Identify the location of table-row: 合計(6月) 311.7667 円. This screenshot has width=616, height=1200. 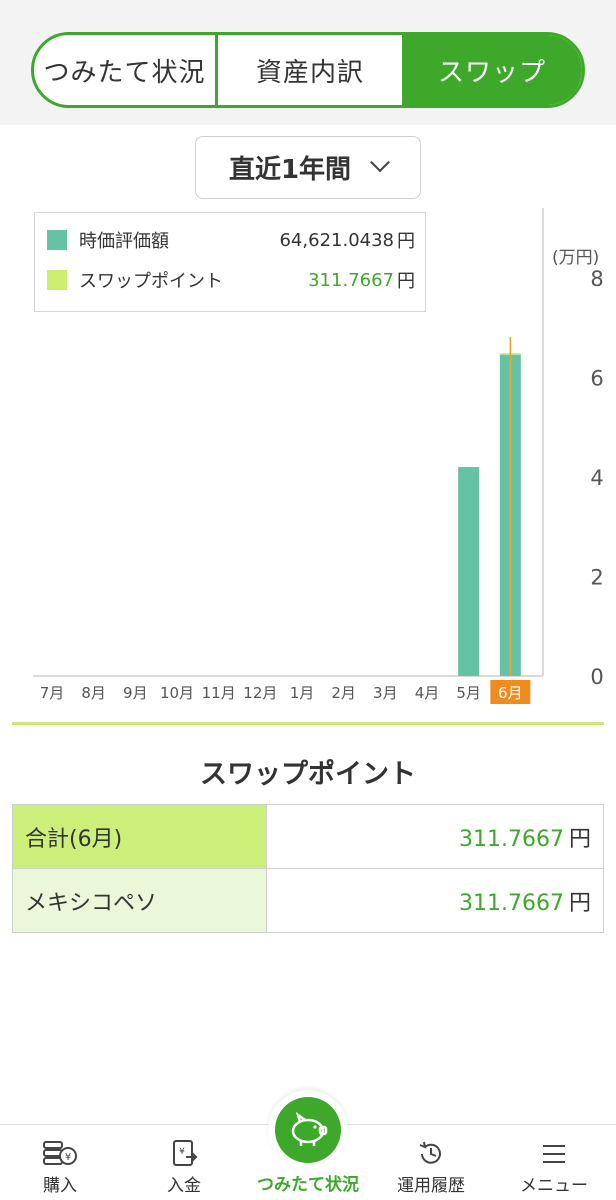
(308, 836).